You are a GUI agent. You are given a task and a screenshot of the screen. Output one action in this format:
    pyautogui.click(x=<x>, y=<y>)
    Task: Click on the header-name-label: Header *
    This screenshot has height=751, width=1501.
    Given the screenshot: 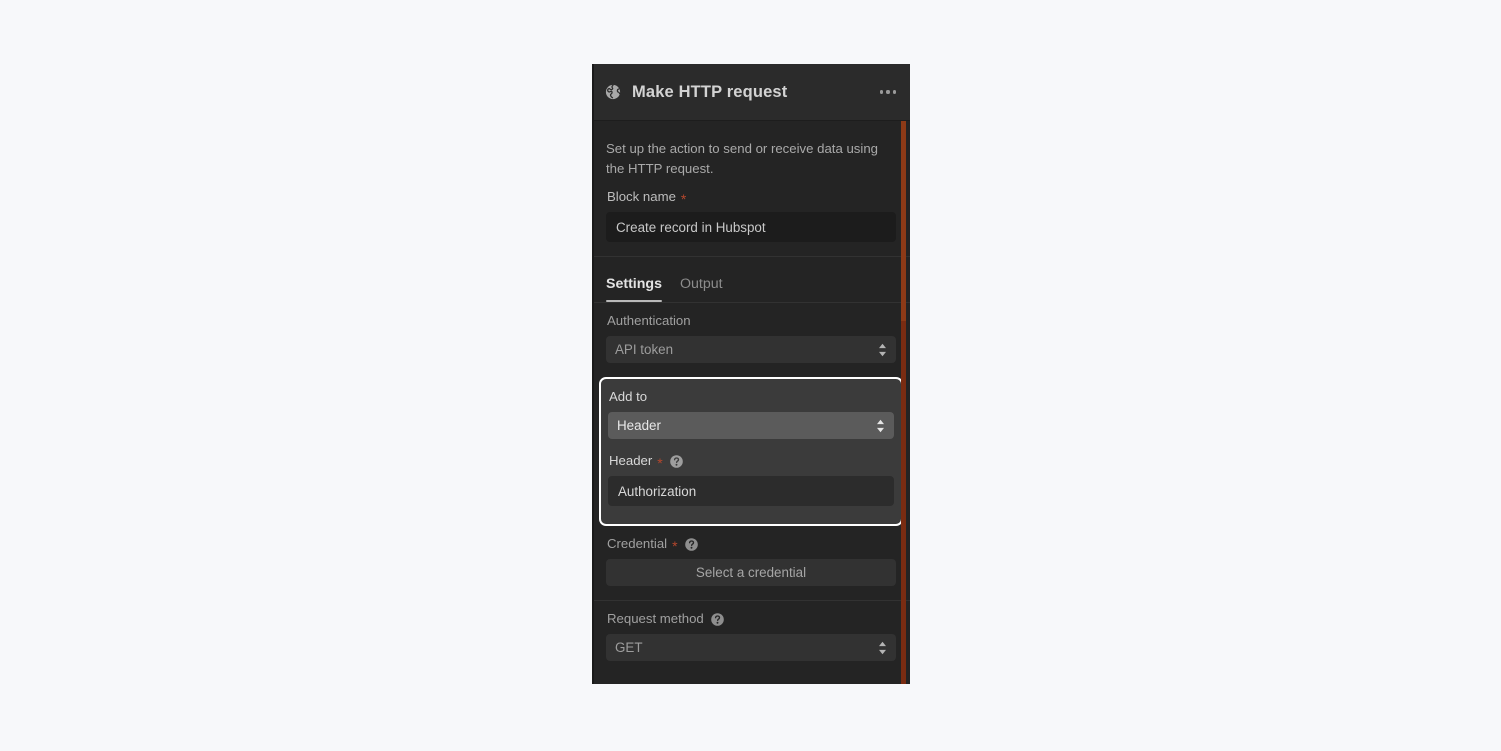 What is the action you would take?
    pyautogui.click(x=751, y=462)
    